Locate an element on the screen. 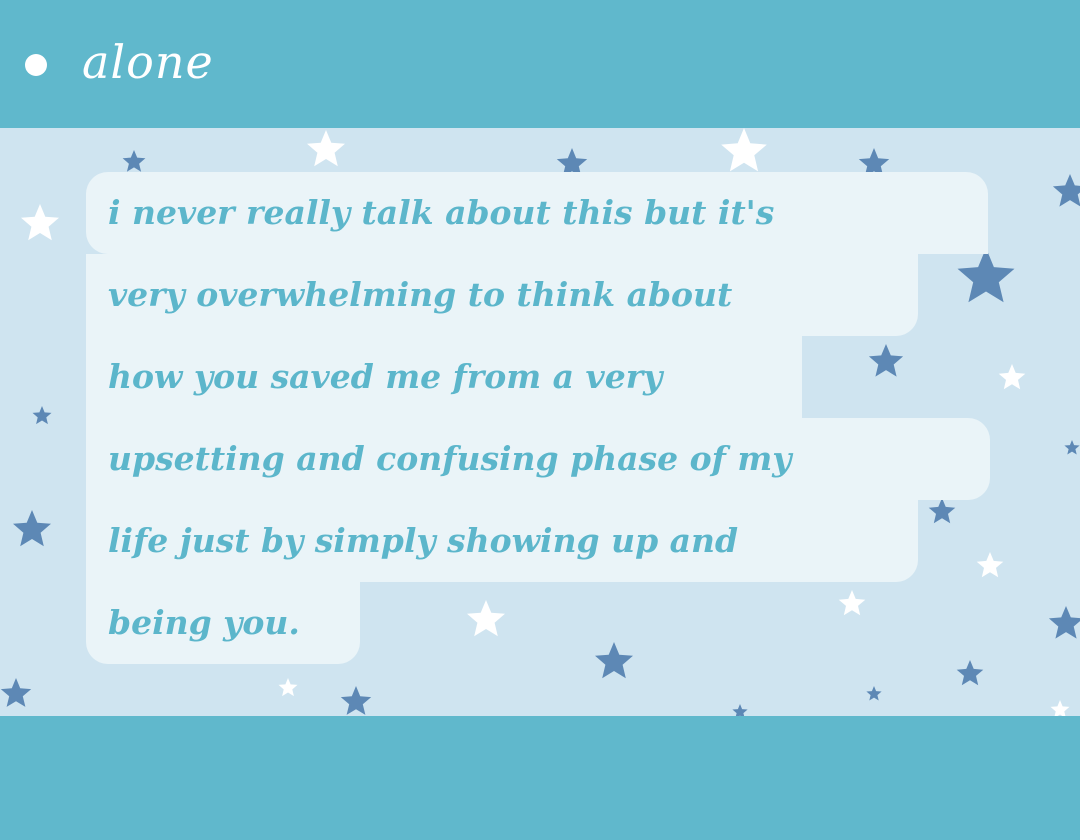 This screenshot has height=840, width=1080. caption-line: i never really talk about this but it's is located at coordinates (537, 213).